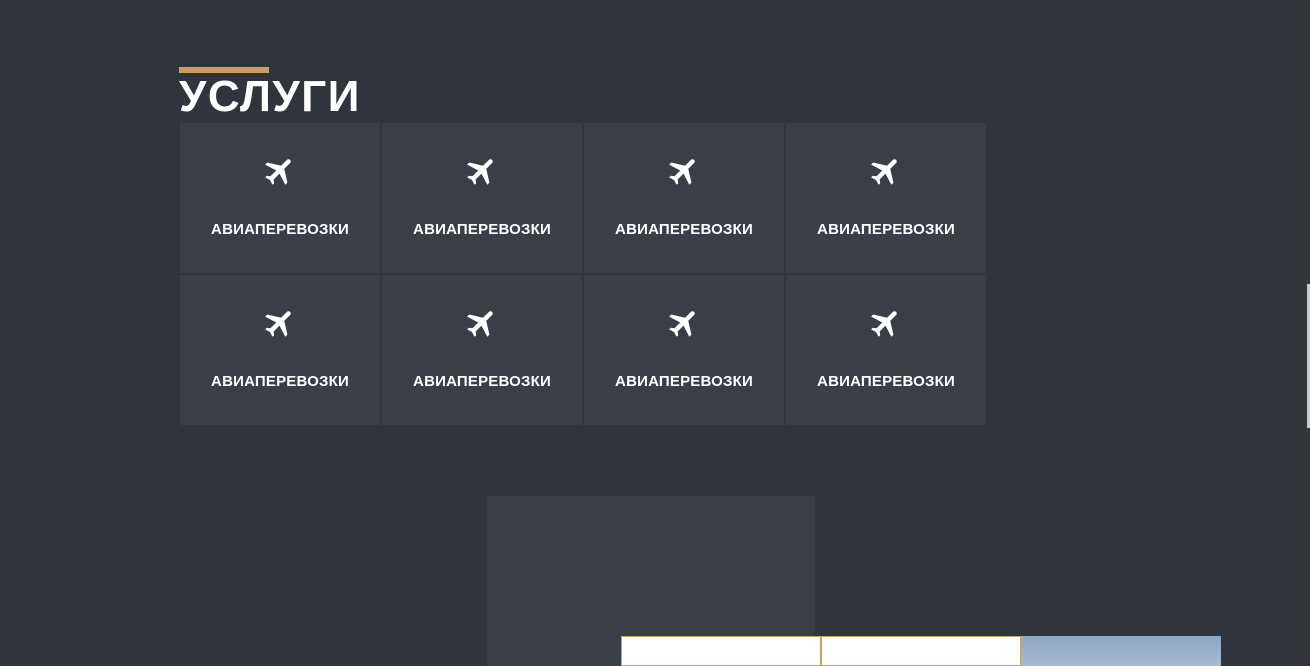 This screenshot has width=1310, height=666. I want to click on bottom-image-card, so click(1121, 651).